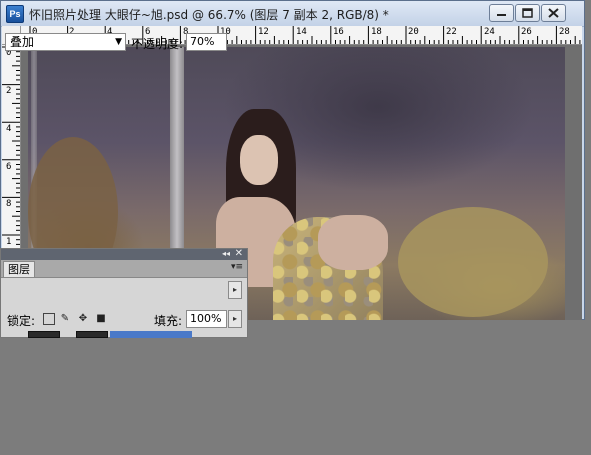 The width and height of the screenshot is (591, 455). Describe the element at coordinates (263, 32) in the screenshot. I see `ruler-label: 12` at that location.